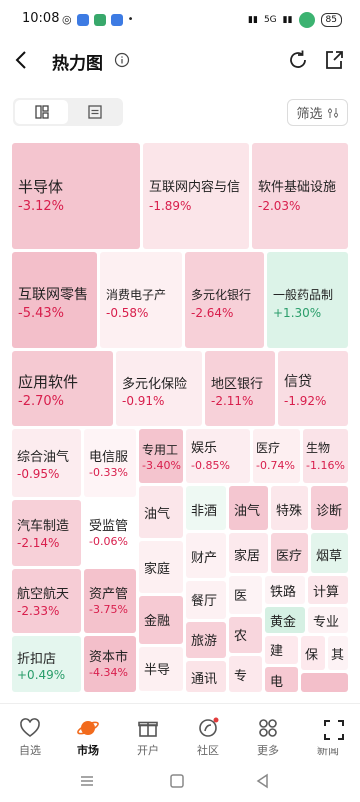  Describe the element at coordinates (22, 60) in the screenshot. I see `back-arrow-icon` at that location.